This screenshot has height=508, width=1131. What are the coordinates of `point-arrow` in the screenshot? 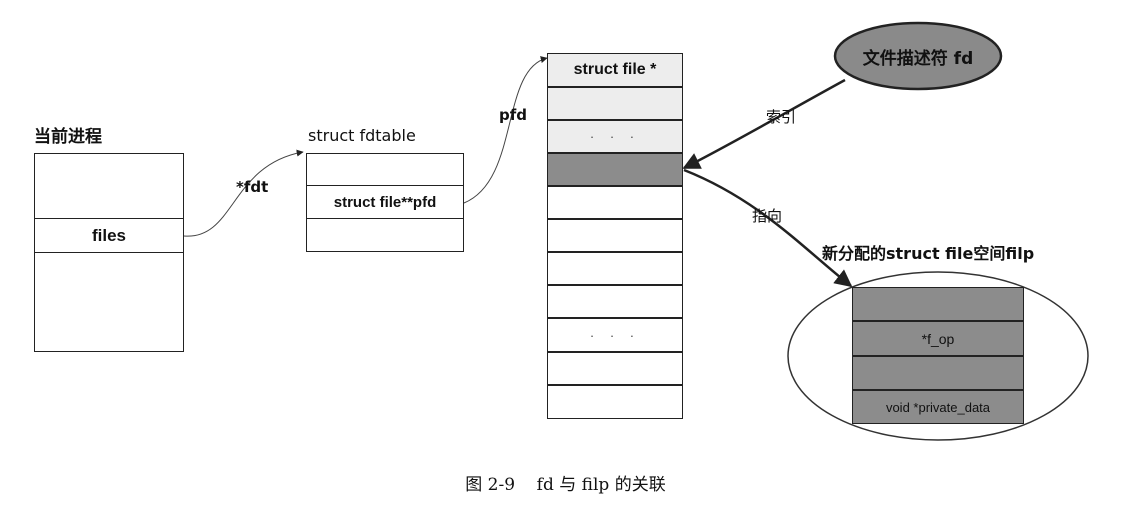 It's located at (768, 228).